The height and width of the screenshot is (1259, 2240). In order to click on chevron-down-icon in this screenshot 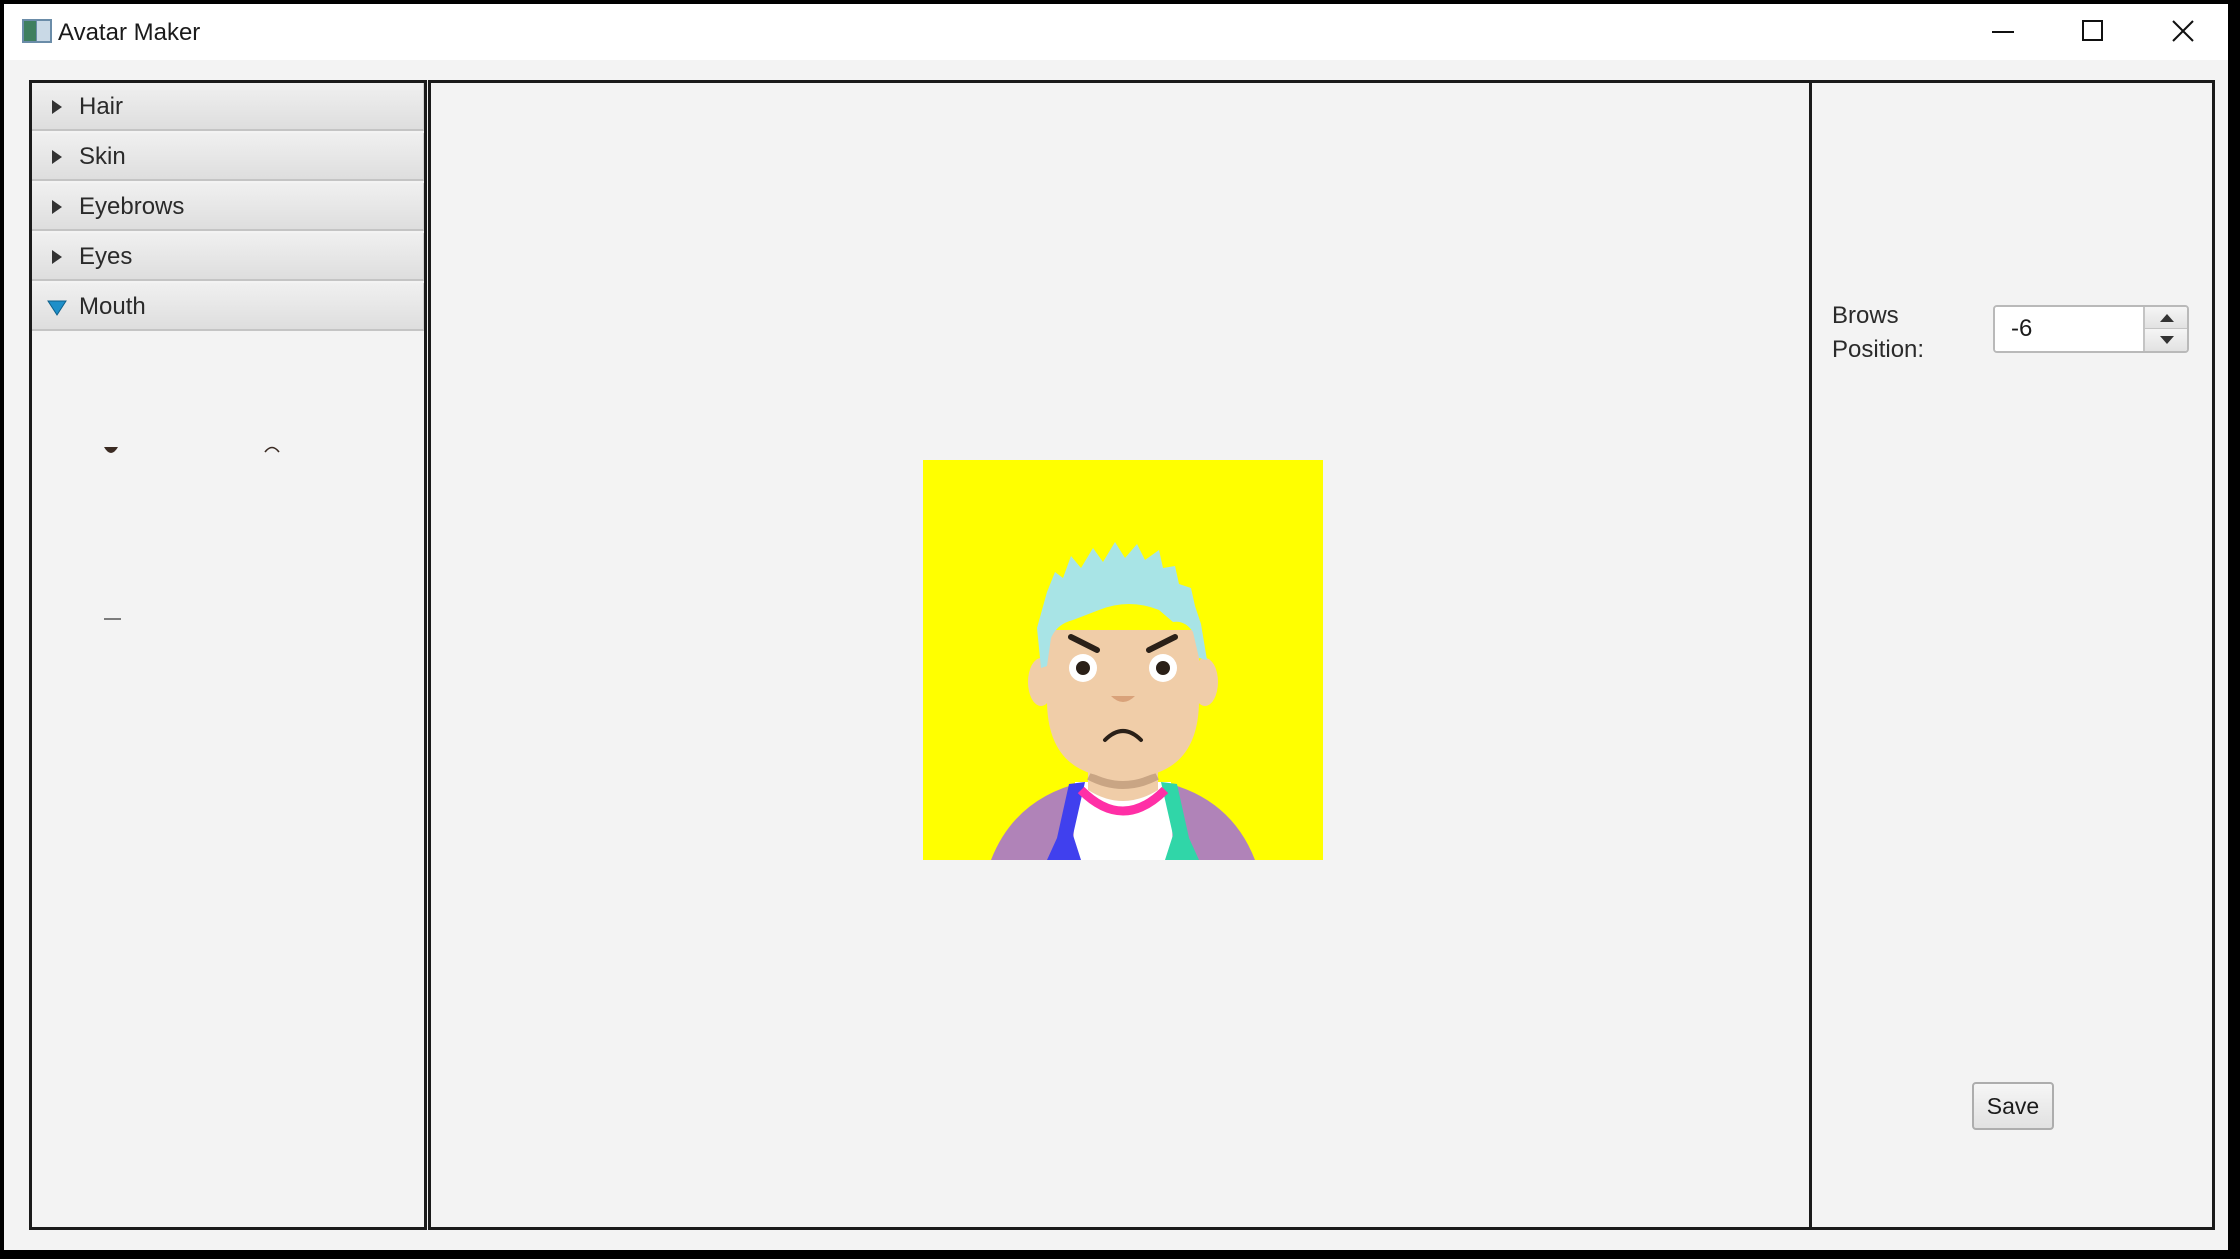, I will do `click(57, 308)`.